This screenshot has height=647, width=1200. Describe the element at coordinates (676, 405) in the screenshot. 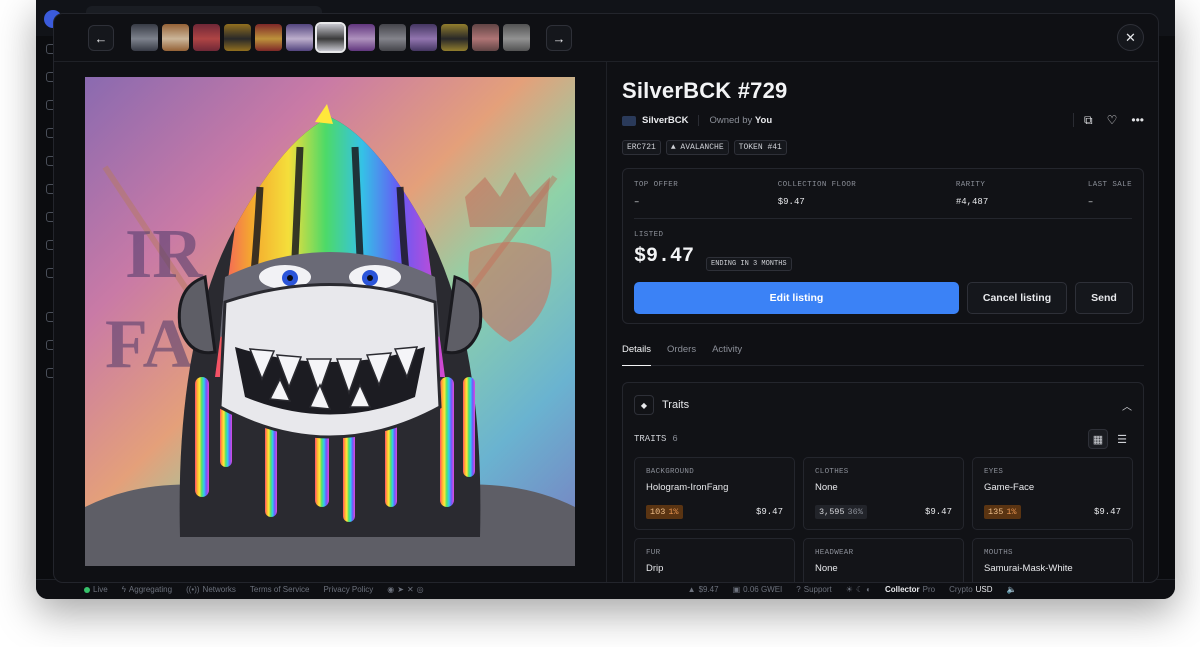

I see `traits-title: Traits` at that location.